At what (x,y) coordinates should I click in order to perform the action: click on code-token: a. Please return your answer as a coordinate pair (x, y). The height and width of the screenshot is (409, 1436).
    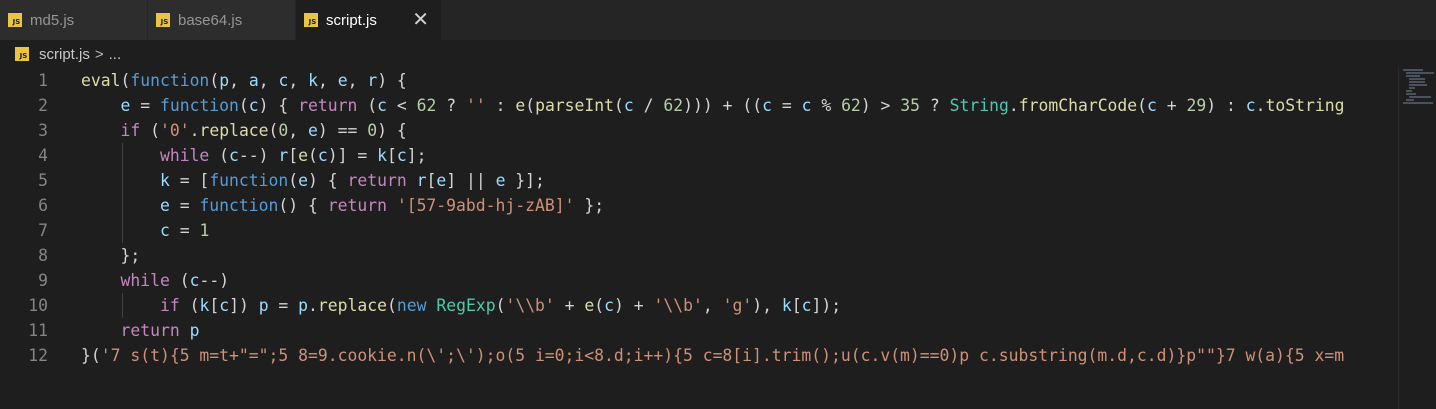
    Looking at the image, I should click on (253, 80).